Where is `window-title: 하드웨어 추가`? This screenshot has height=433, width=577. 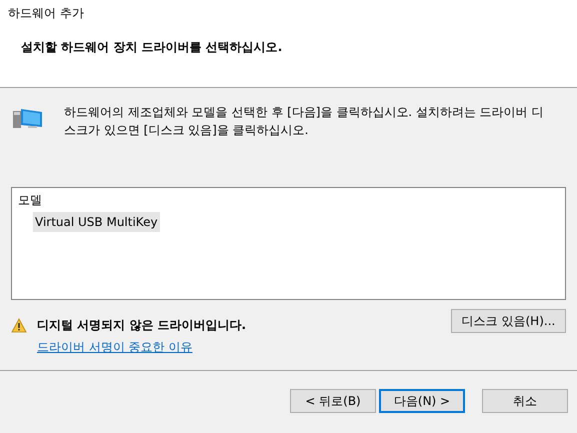
window-title: 하드웨어 추가 is located at coordinates (46, 13).